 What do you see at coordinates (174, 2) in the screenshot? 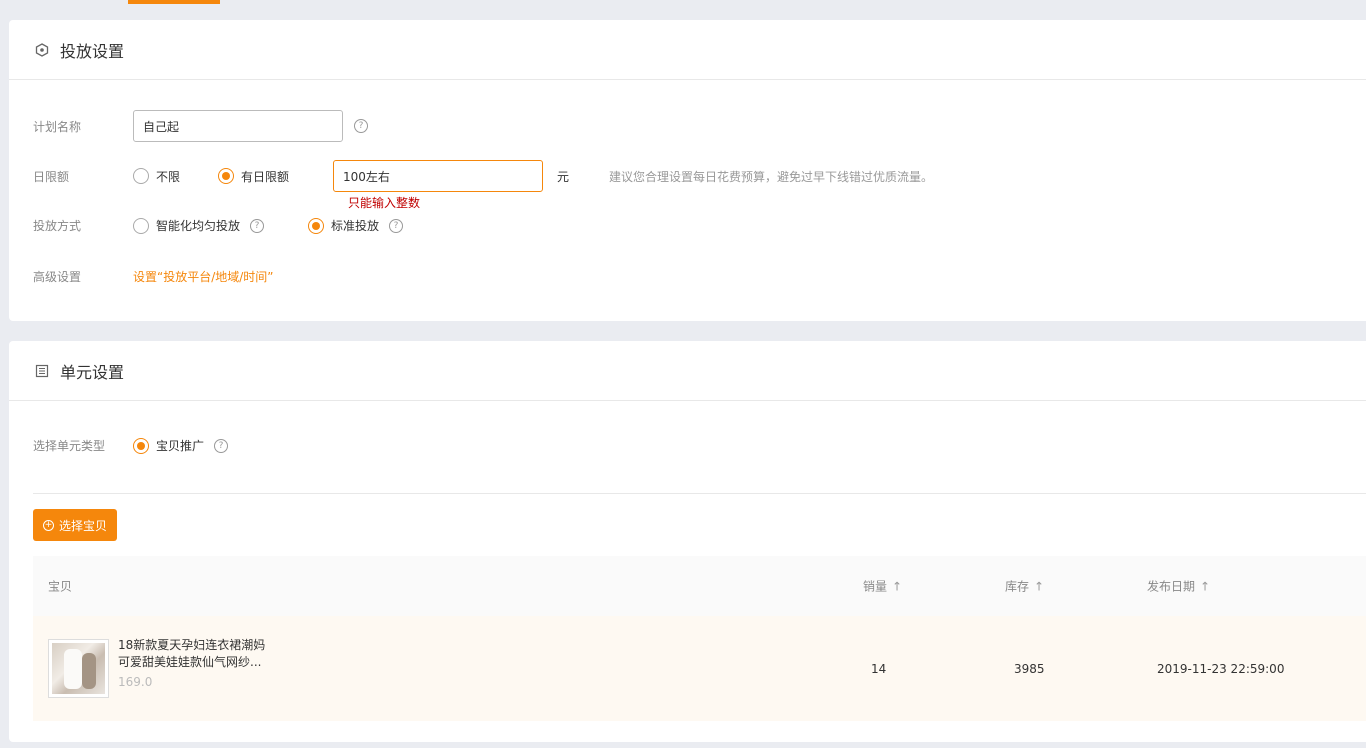
I see `active-tab-indicator` at bounding box center [174, 2].